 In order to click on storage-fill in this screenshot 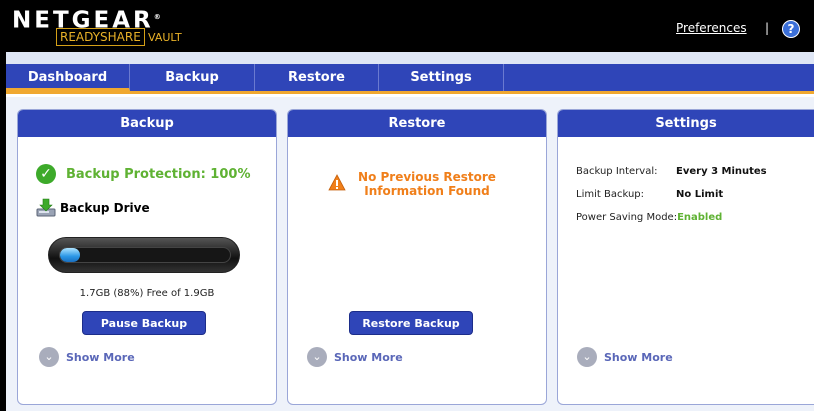, I will do `click(70, 255)`.